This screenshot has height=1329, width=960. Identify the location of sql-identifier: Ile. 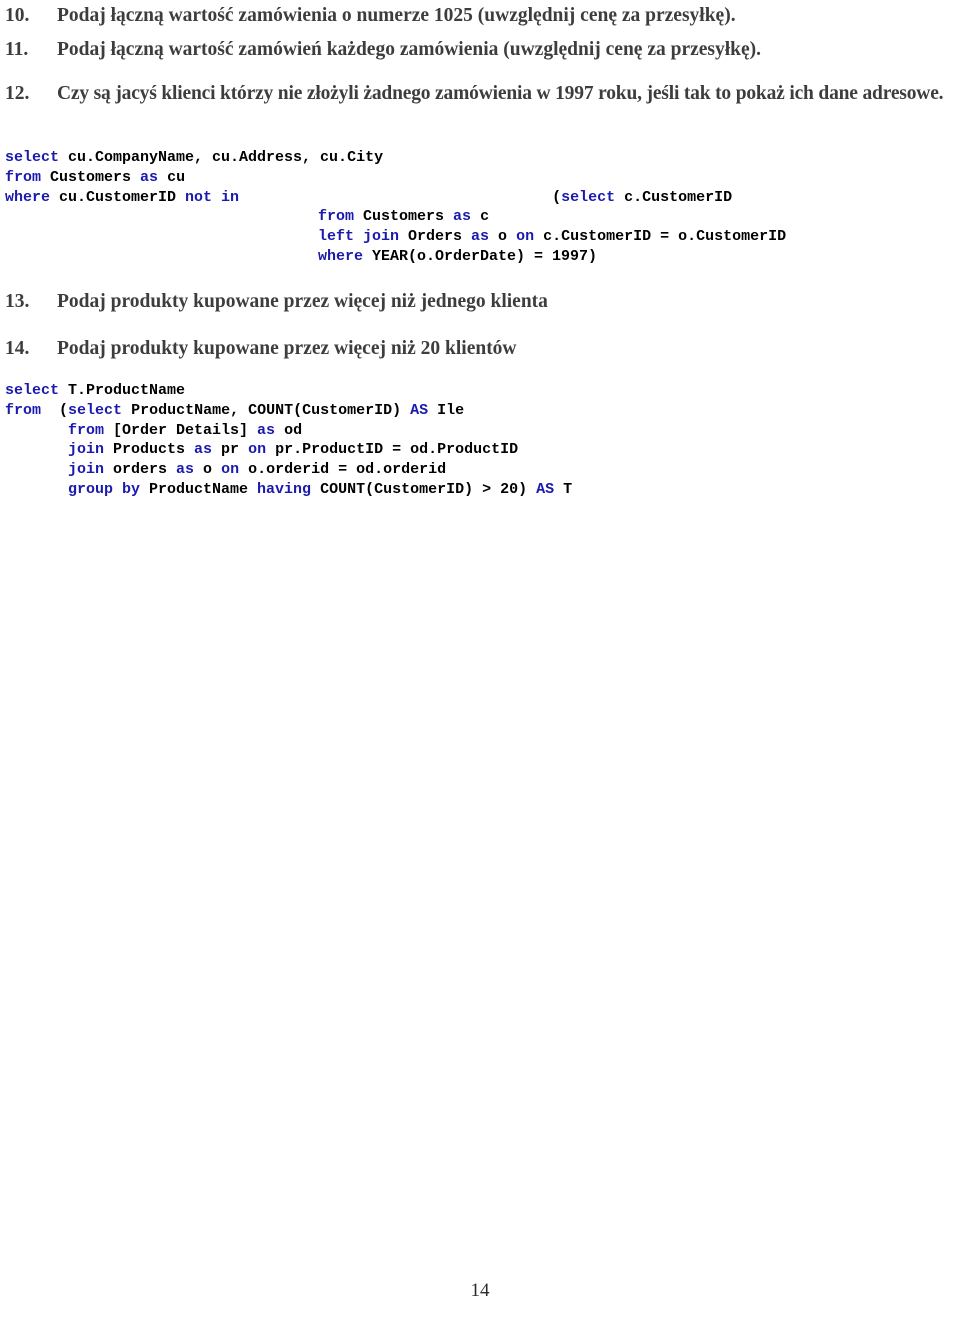
(446, 410).